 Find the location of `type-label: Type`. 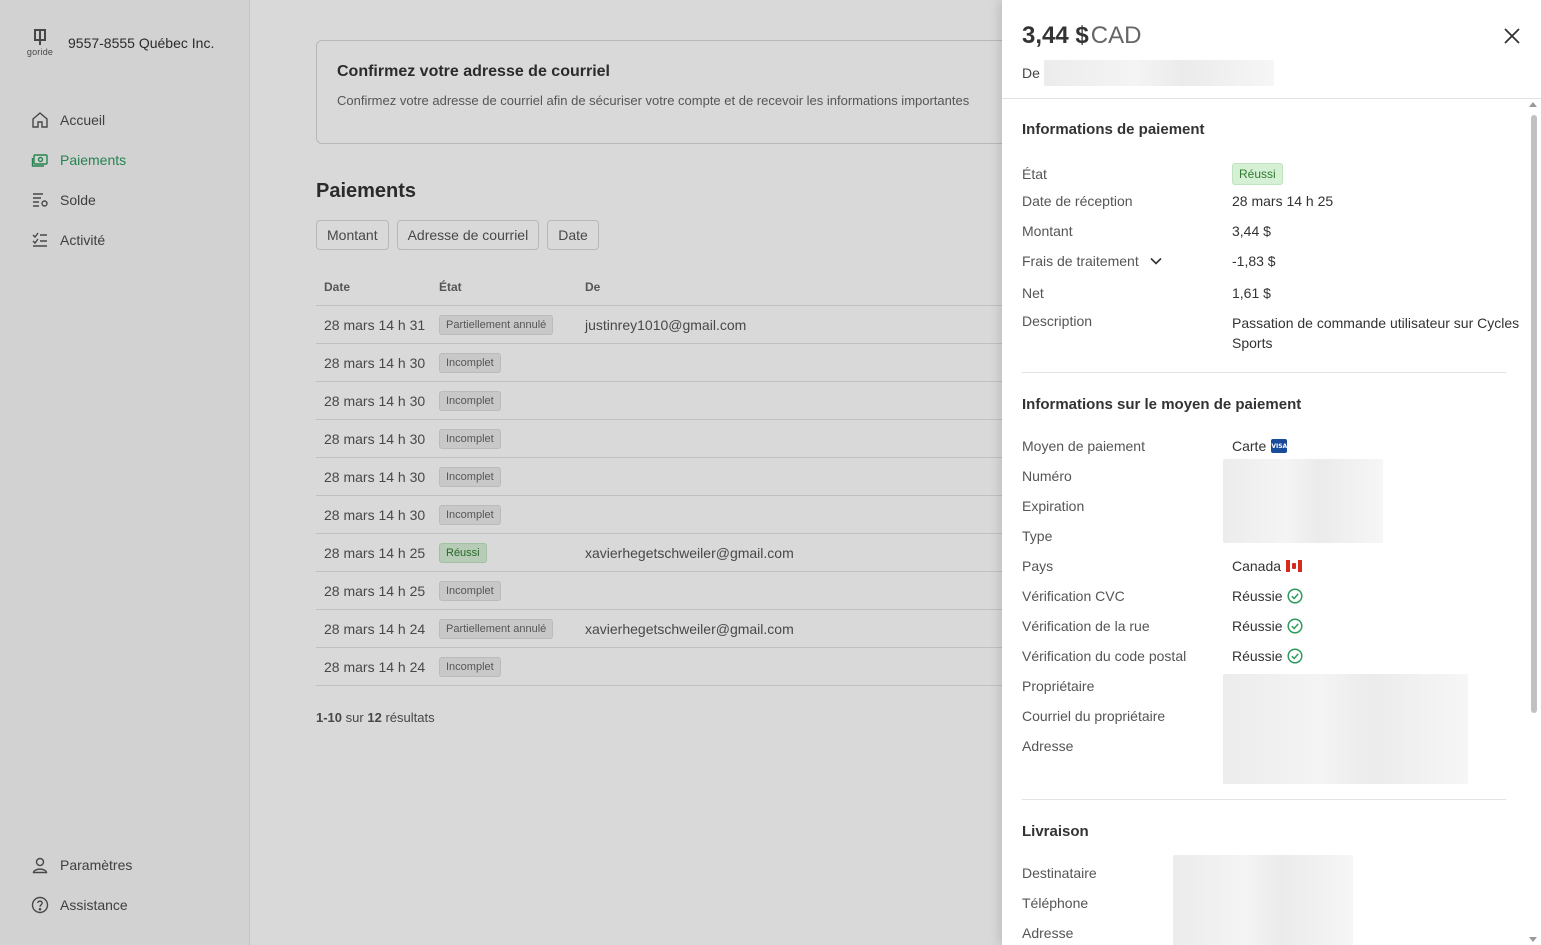

type-label: Type is located at coordinates (1037, 536).